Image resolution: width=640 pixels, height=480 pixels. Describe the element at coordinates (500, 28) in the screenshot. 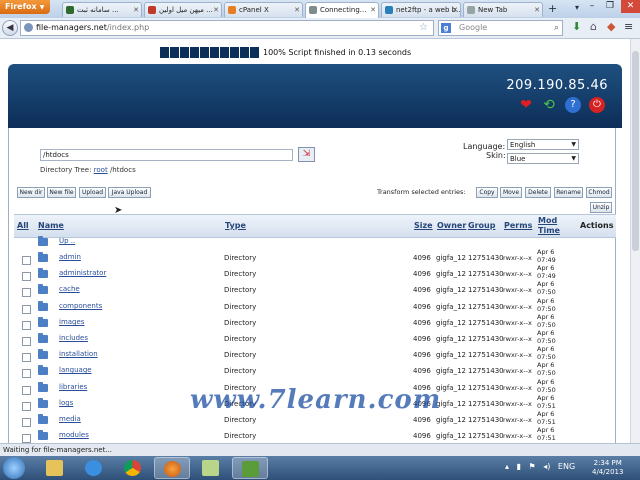

I see `search-box: g Google ⌕` at that location.